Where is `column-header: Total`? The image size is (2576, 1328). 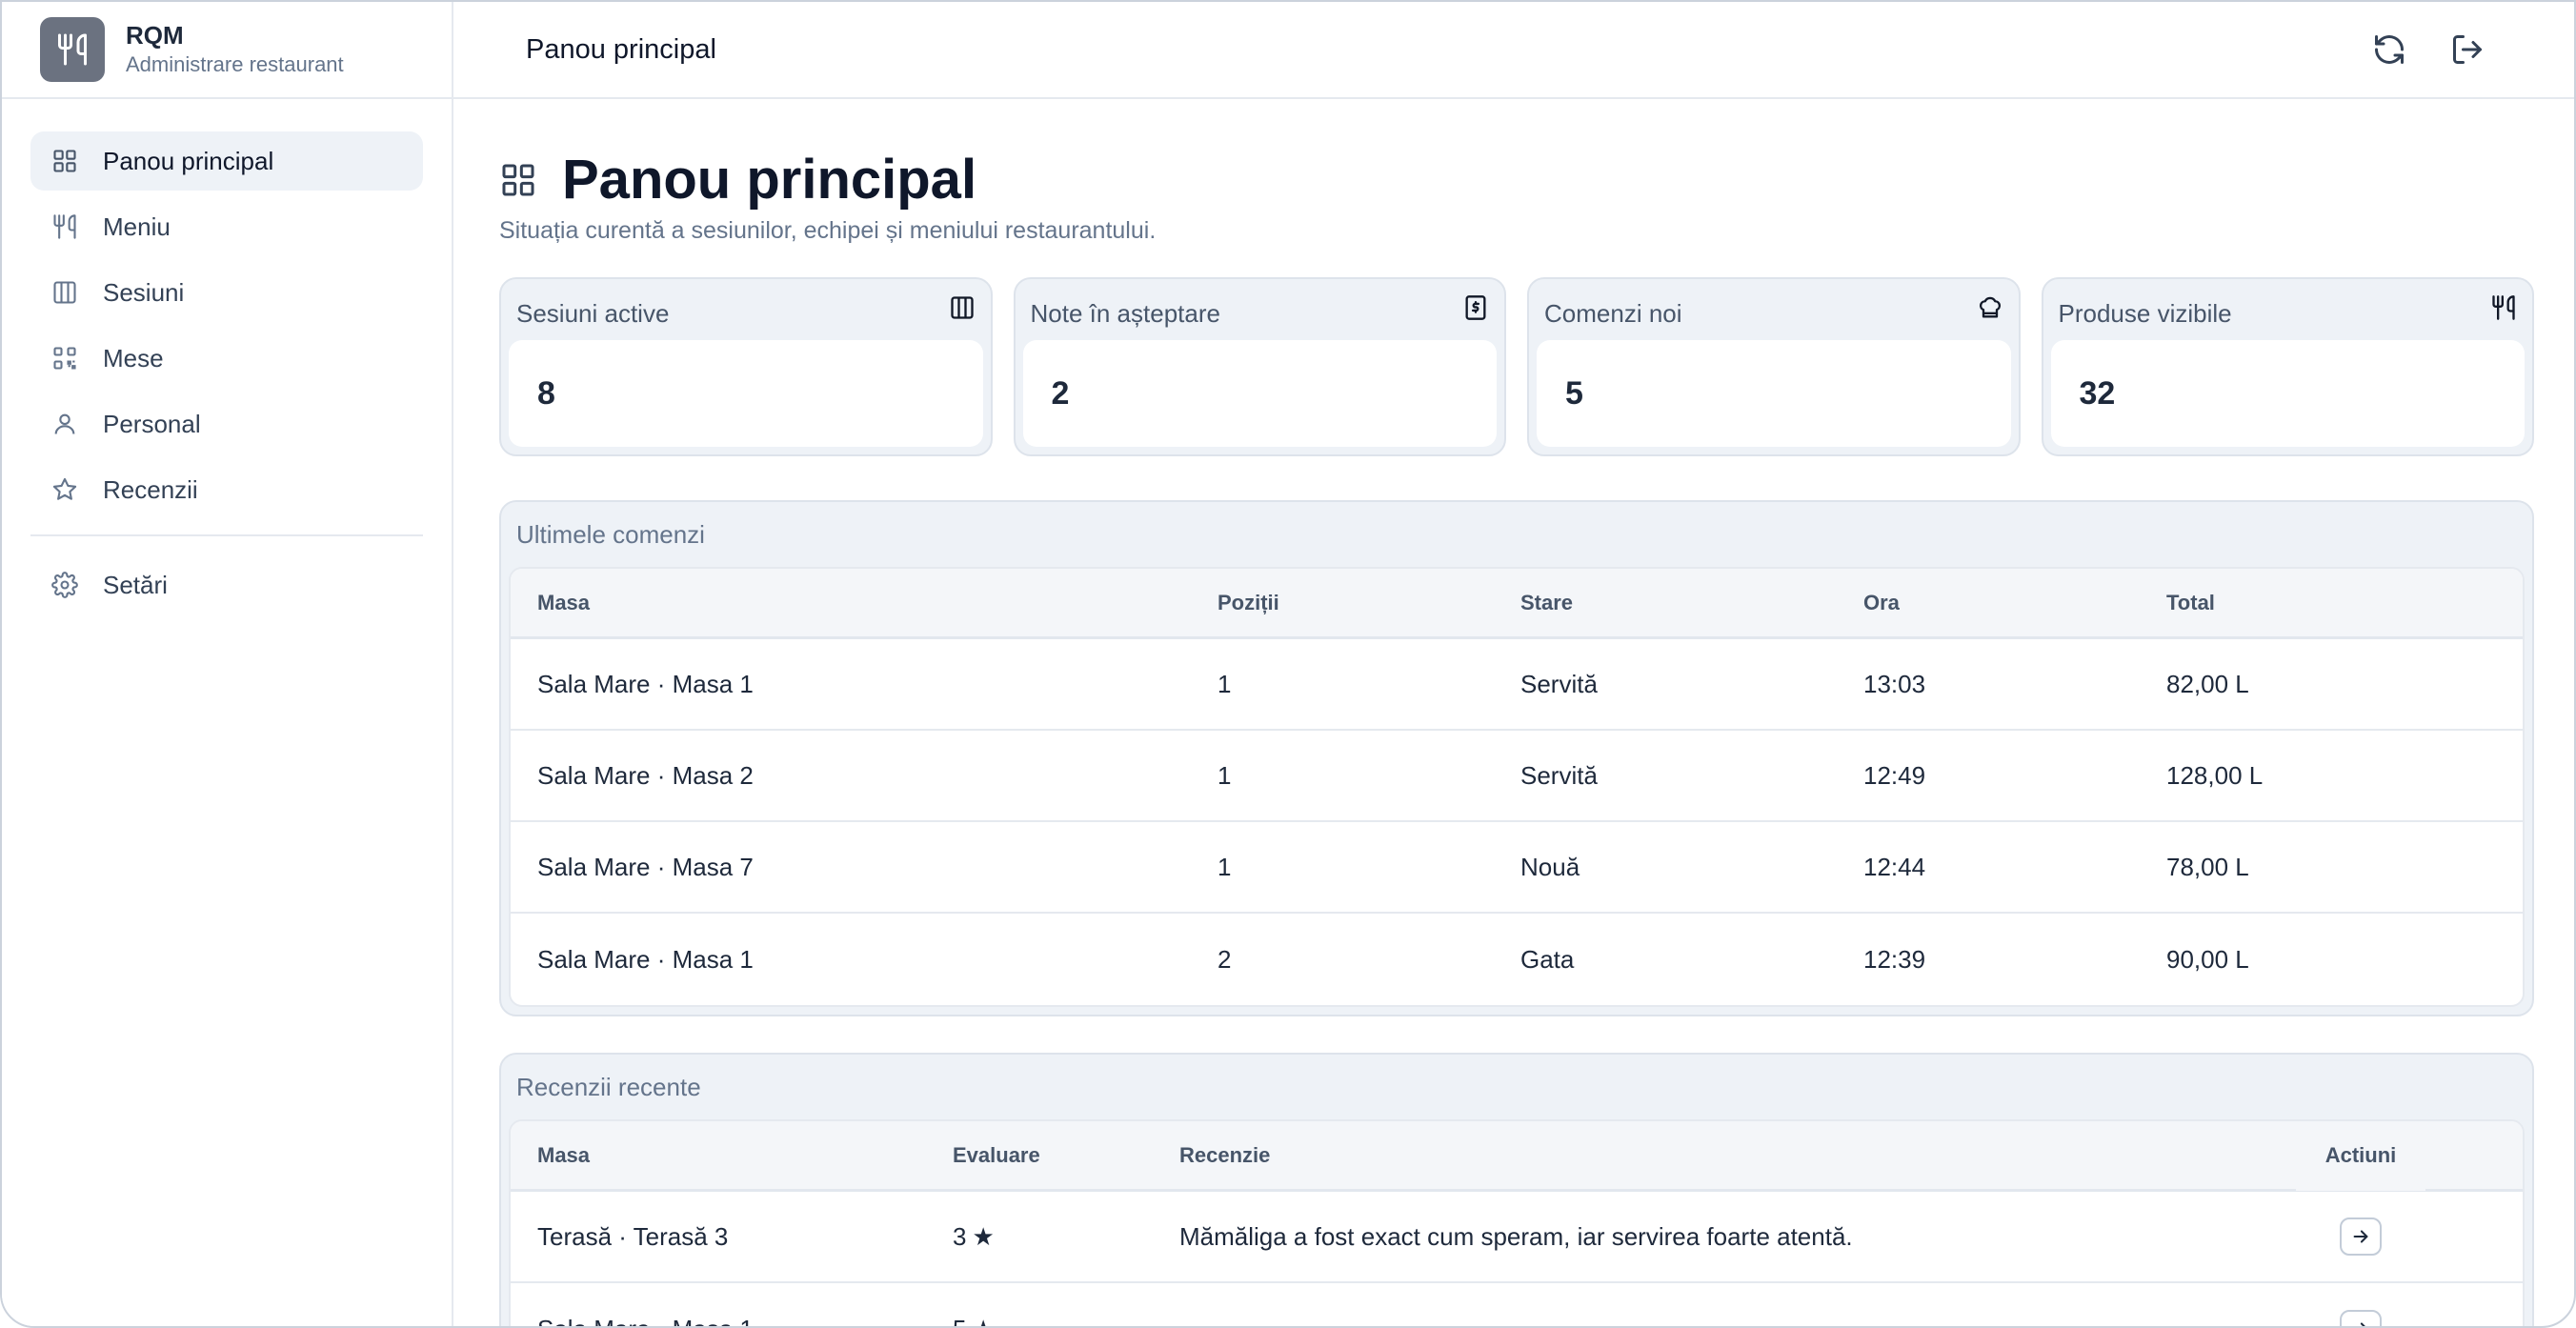
column-header: Total is located at coordinates (2282, 603).